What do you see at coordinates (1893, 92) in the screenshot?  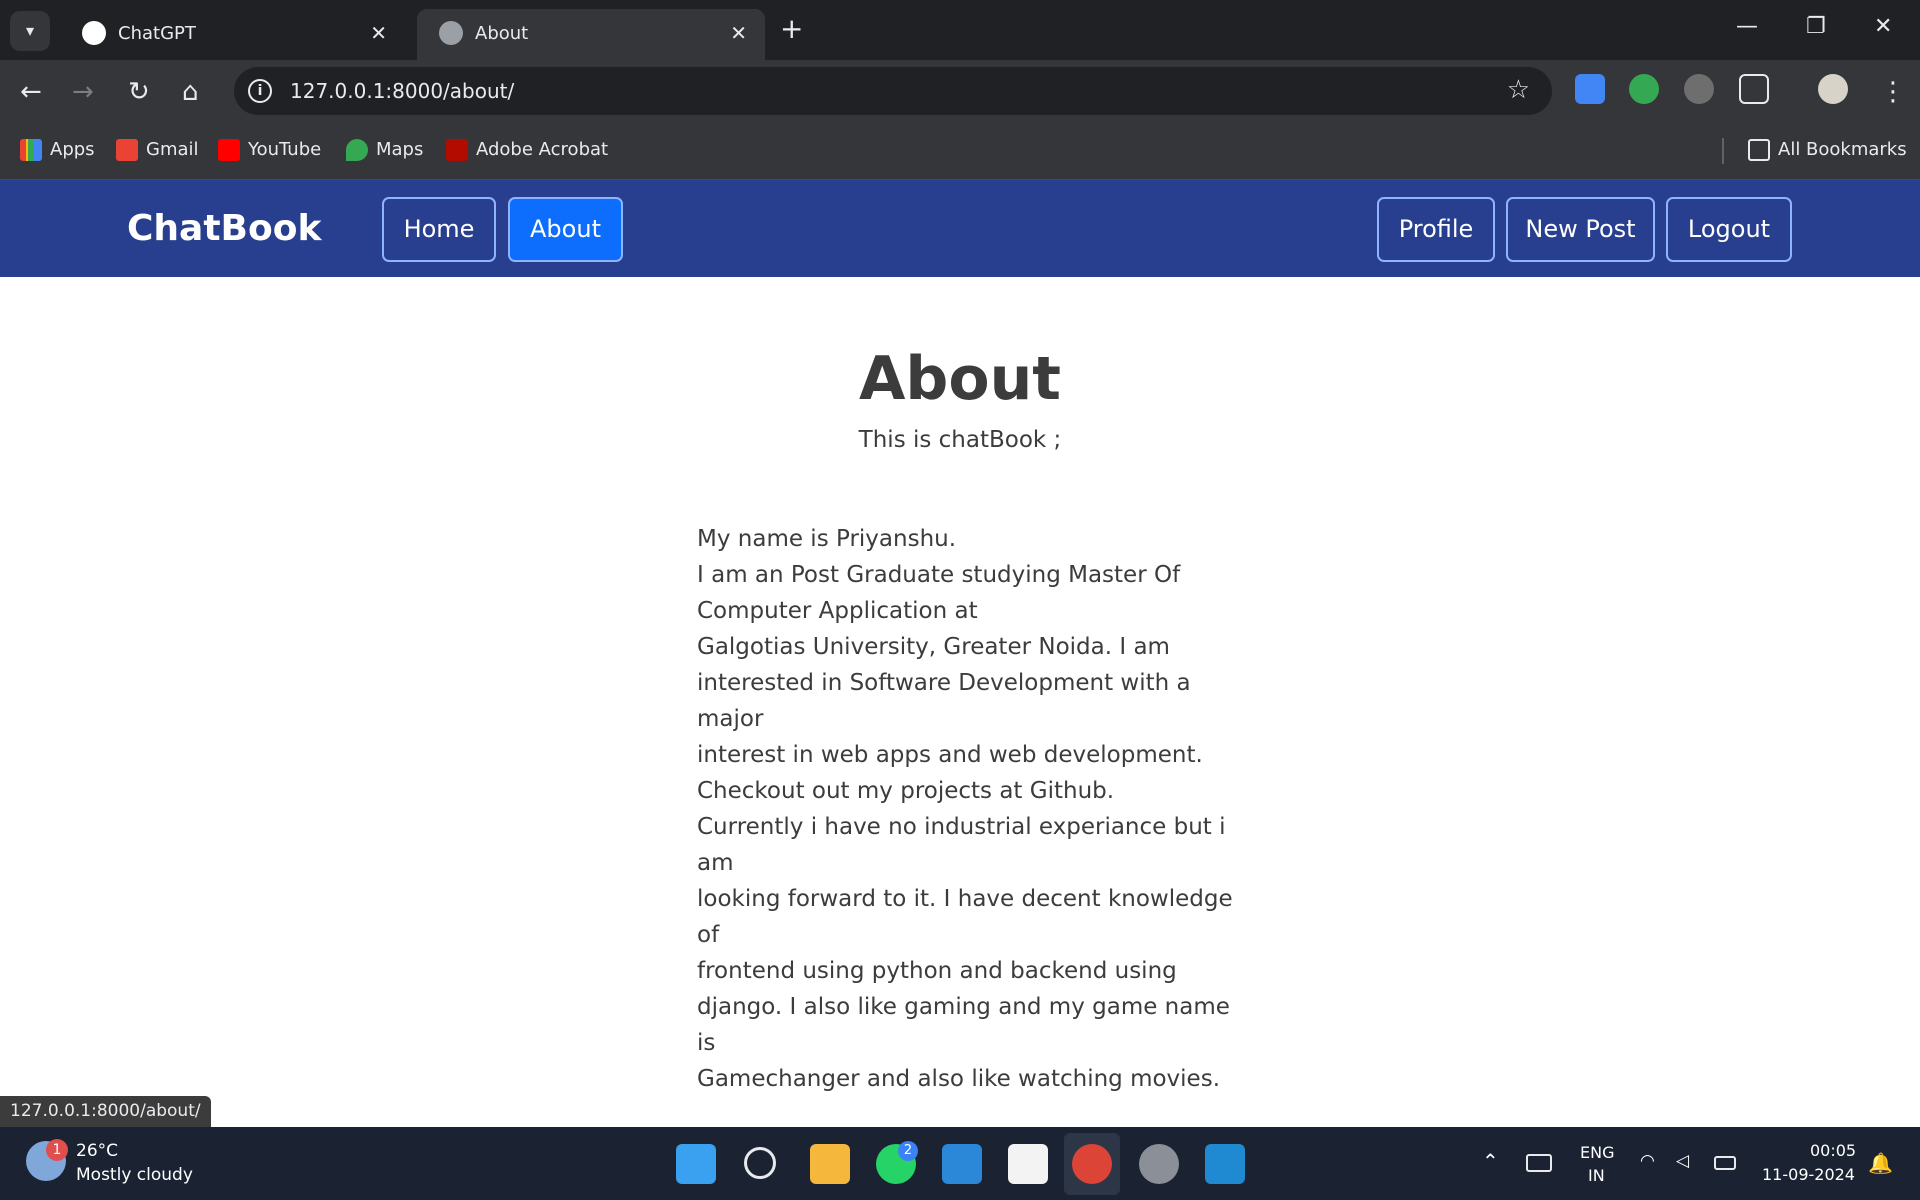 I see `more-menu-icon: ⋮` at bounding box center [1893, 92].